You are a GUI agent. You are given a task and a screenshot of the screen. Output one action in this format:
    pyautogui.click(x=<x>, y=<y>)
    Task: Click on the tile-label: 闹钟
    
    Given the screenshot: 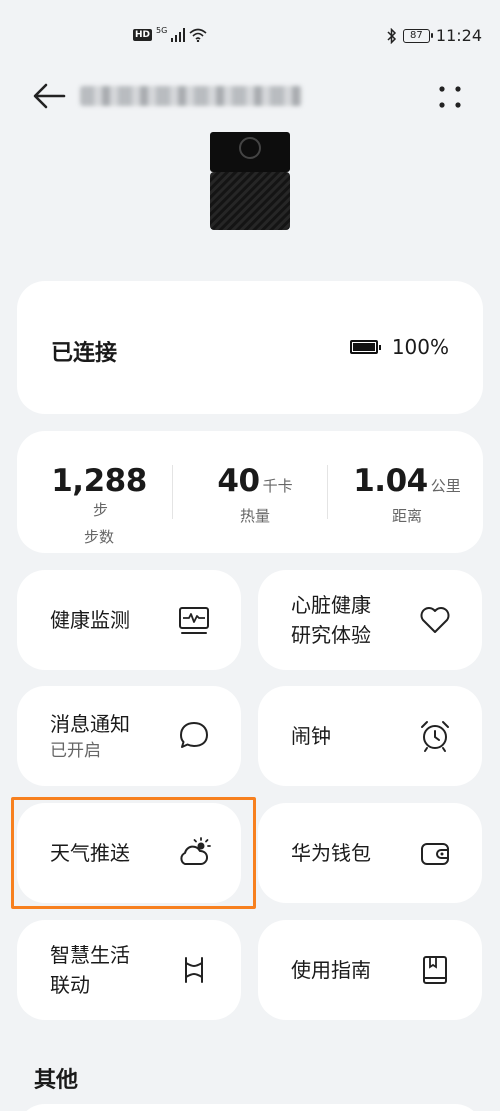 What is the action you would take?
    pyautogui.click(x=311, y=736)
    